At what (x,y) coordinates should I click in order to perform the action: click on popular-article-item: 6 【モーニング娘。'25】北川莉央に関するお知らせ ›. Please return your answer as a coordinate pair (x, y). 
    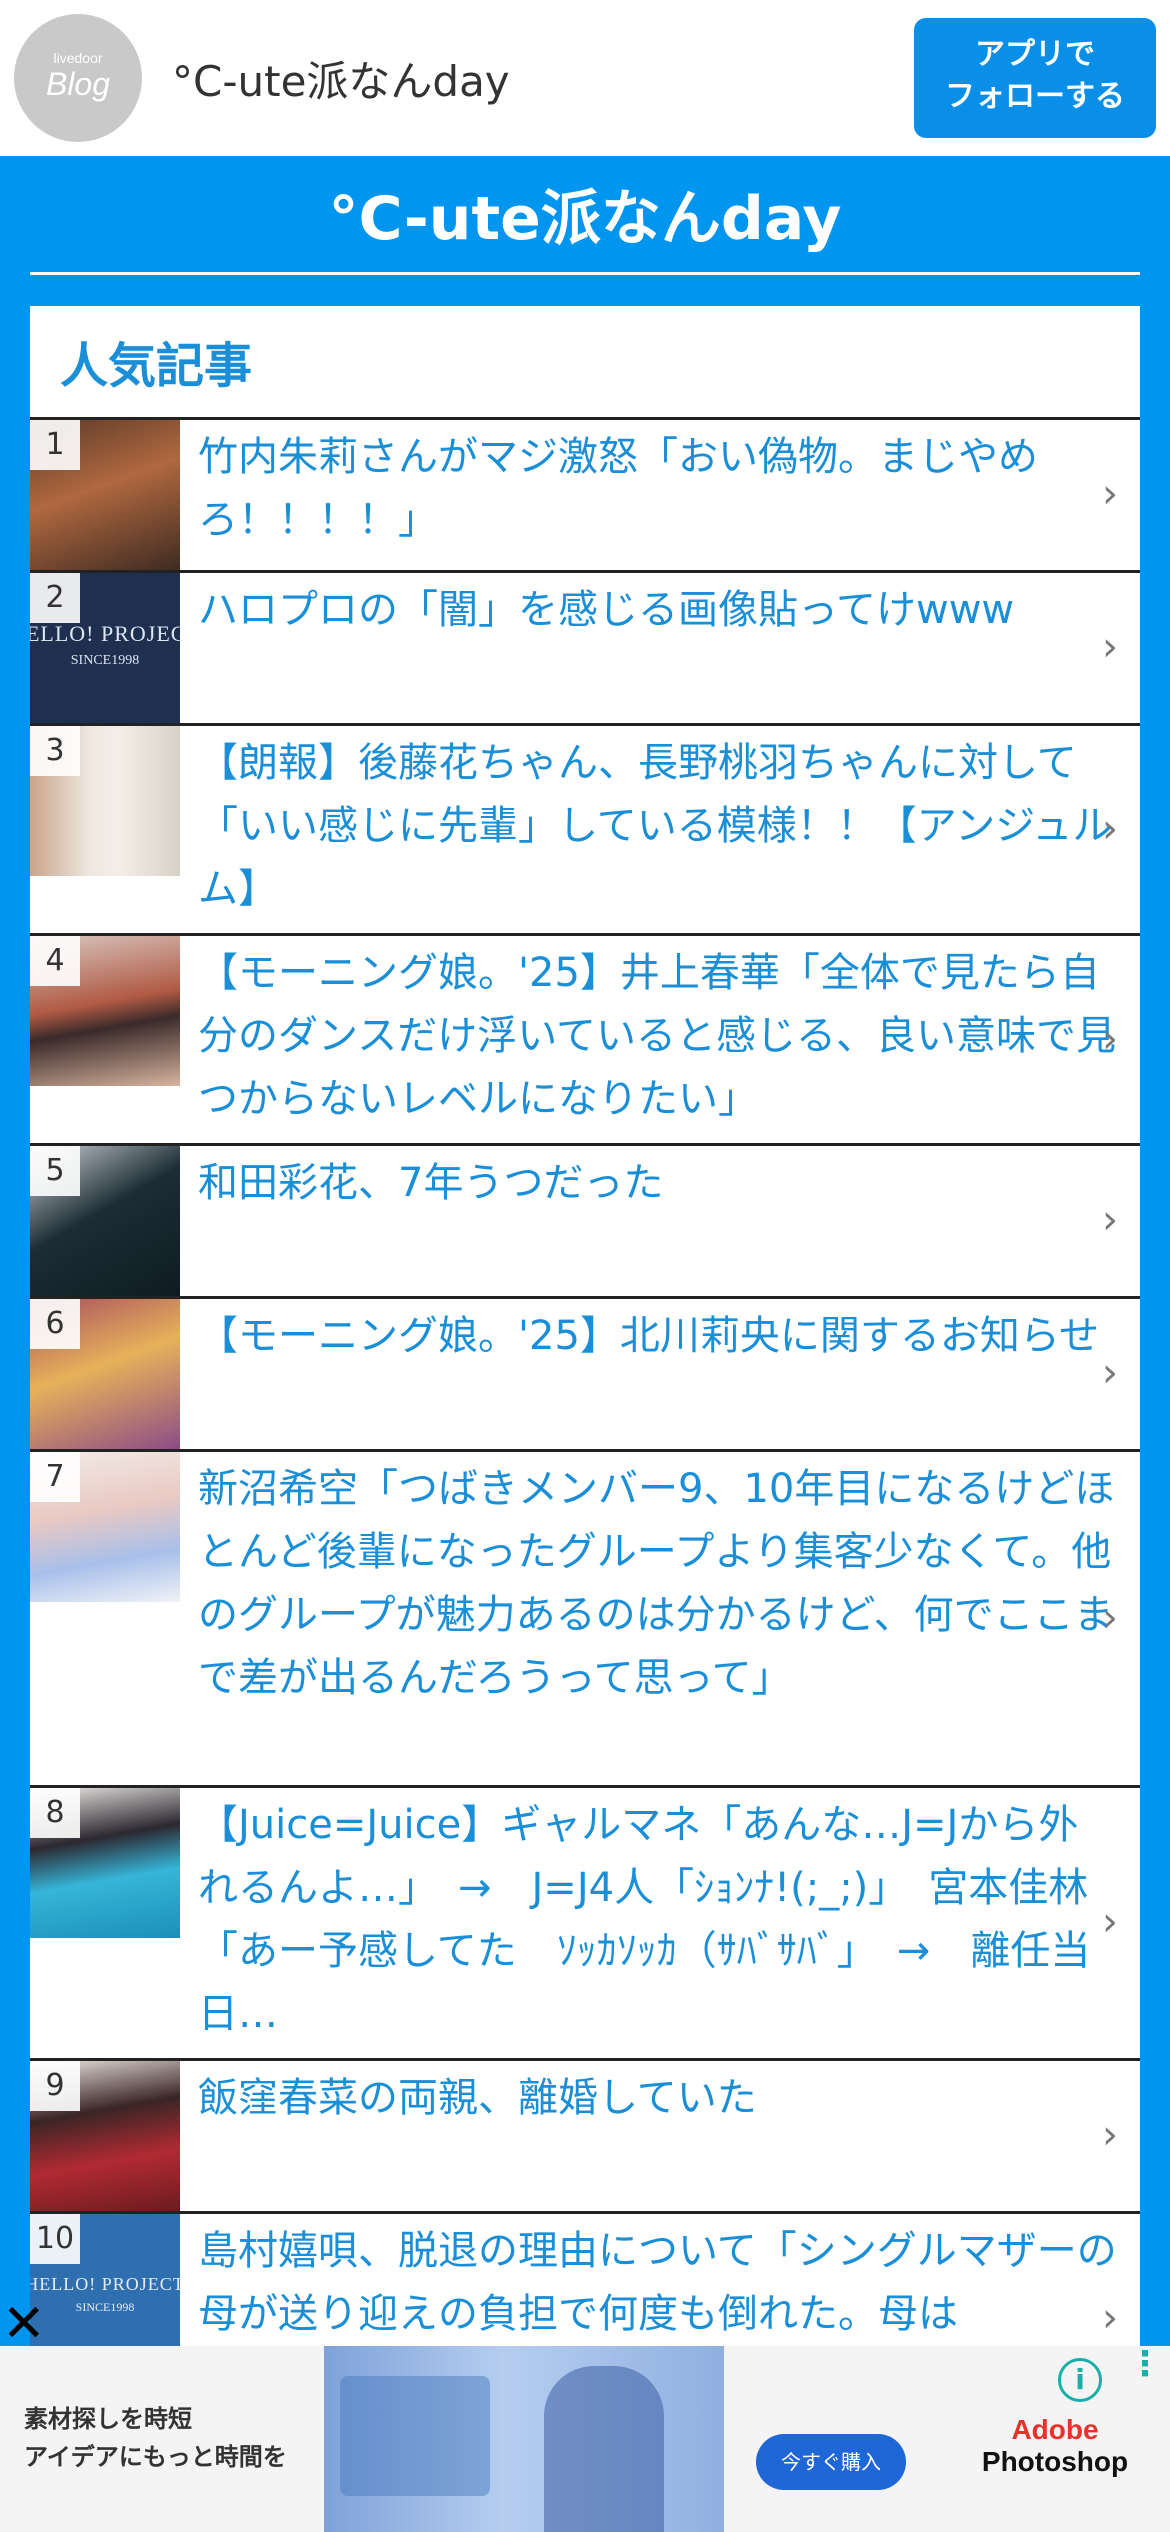
    Looking at the image, I should click on (585, 1375).